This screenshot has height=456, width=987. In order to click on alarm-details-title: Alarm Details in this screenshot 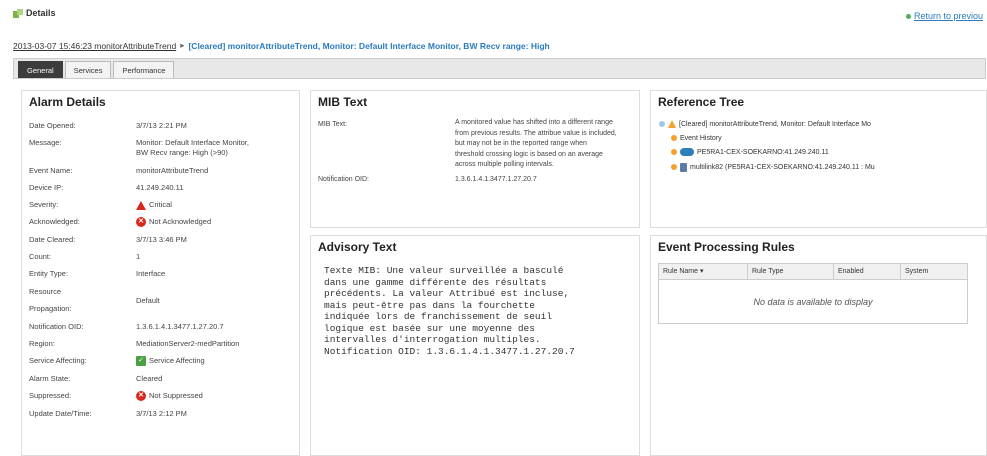, I will do `click(67, 102)`.